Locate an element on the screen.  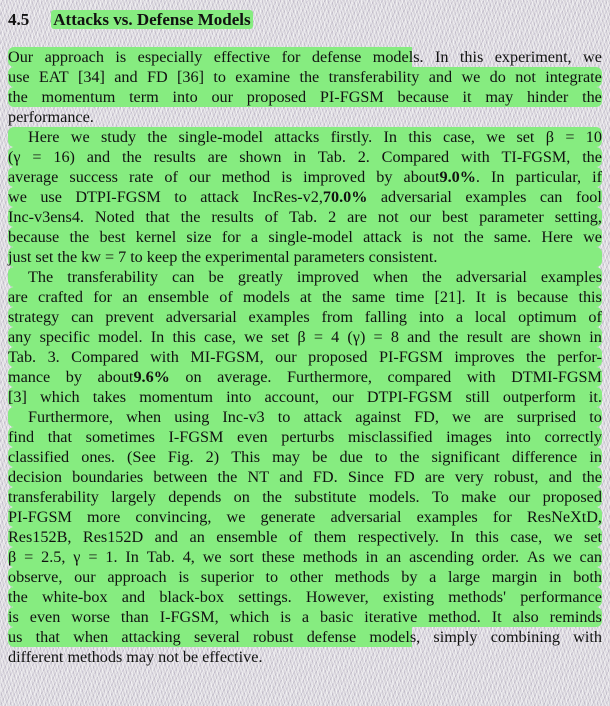
word: keep is located at coordinates (162, 257).